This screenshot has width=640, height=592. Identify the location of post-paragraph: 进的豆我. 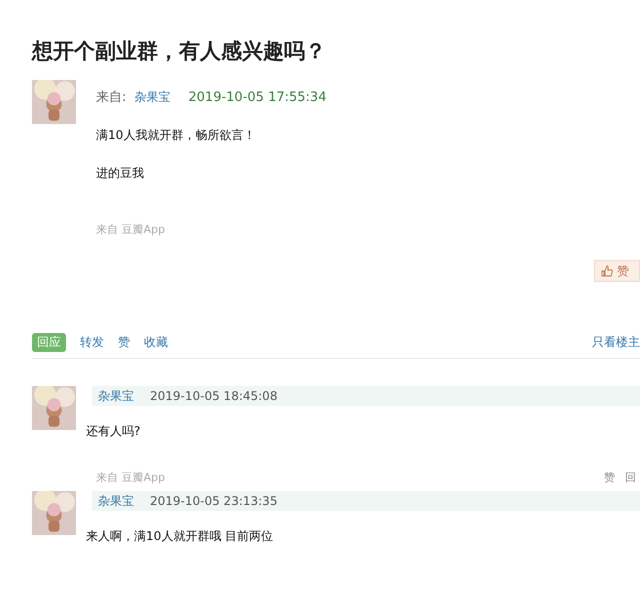
(120, 173).